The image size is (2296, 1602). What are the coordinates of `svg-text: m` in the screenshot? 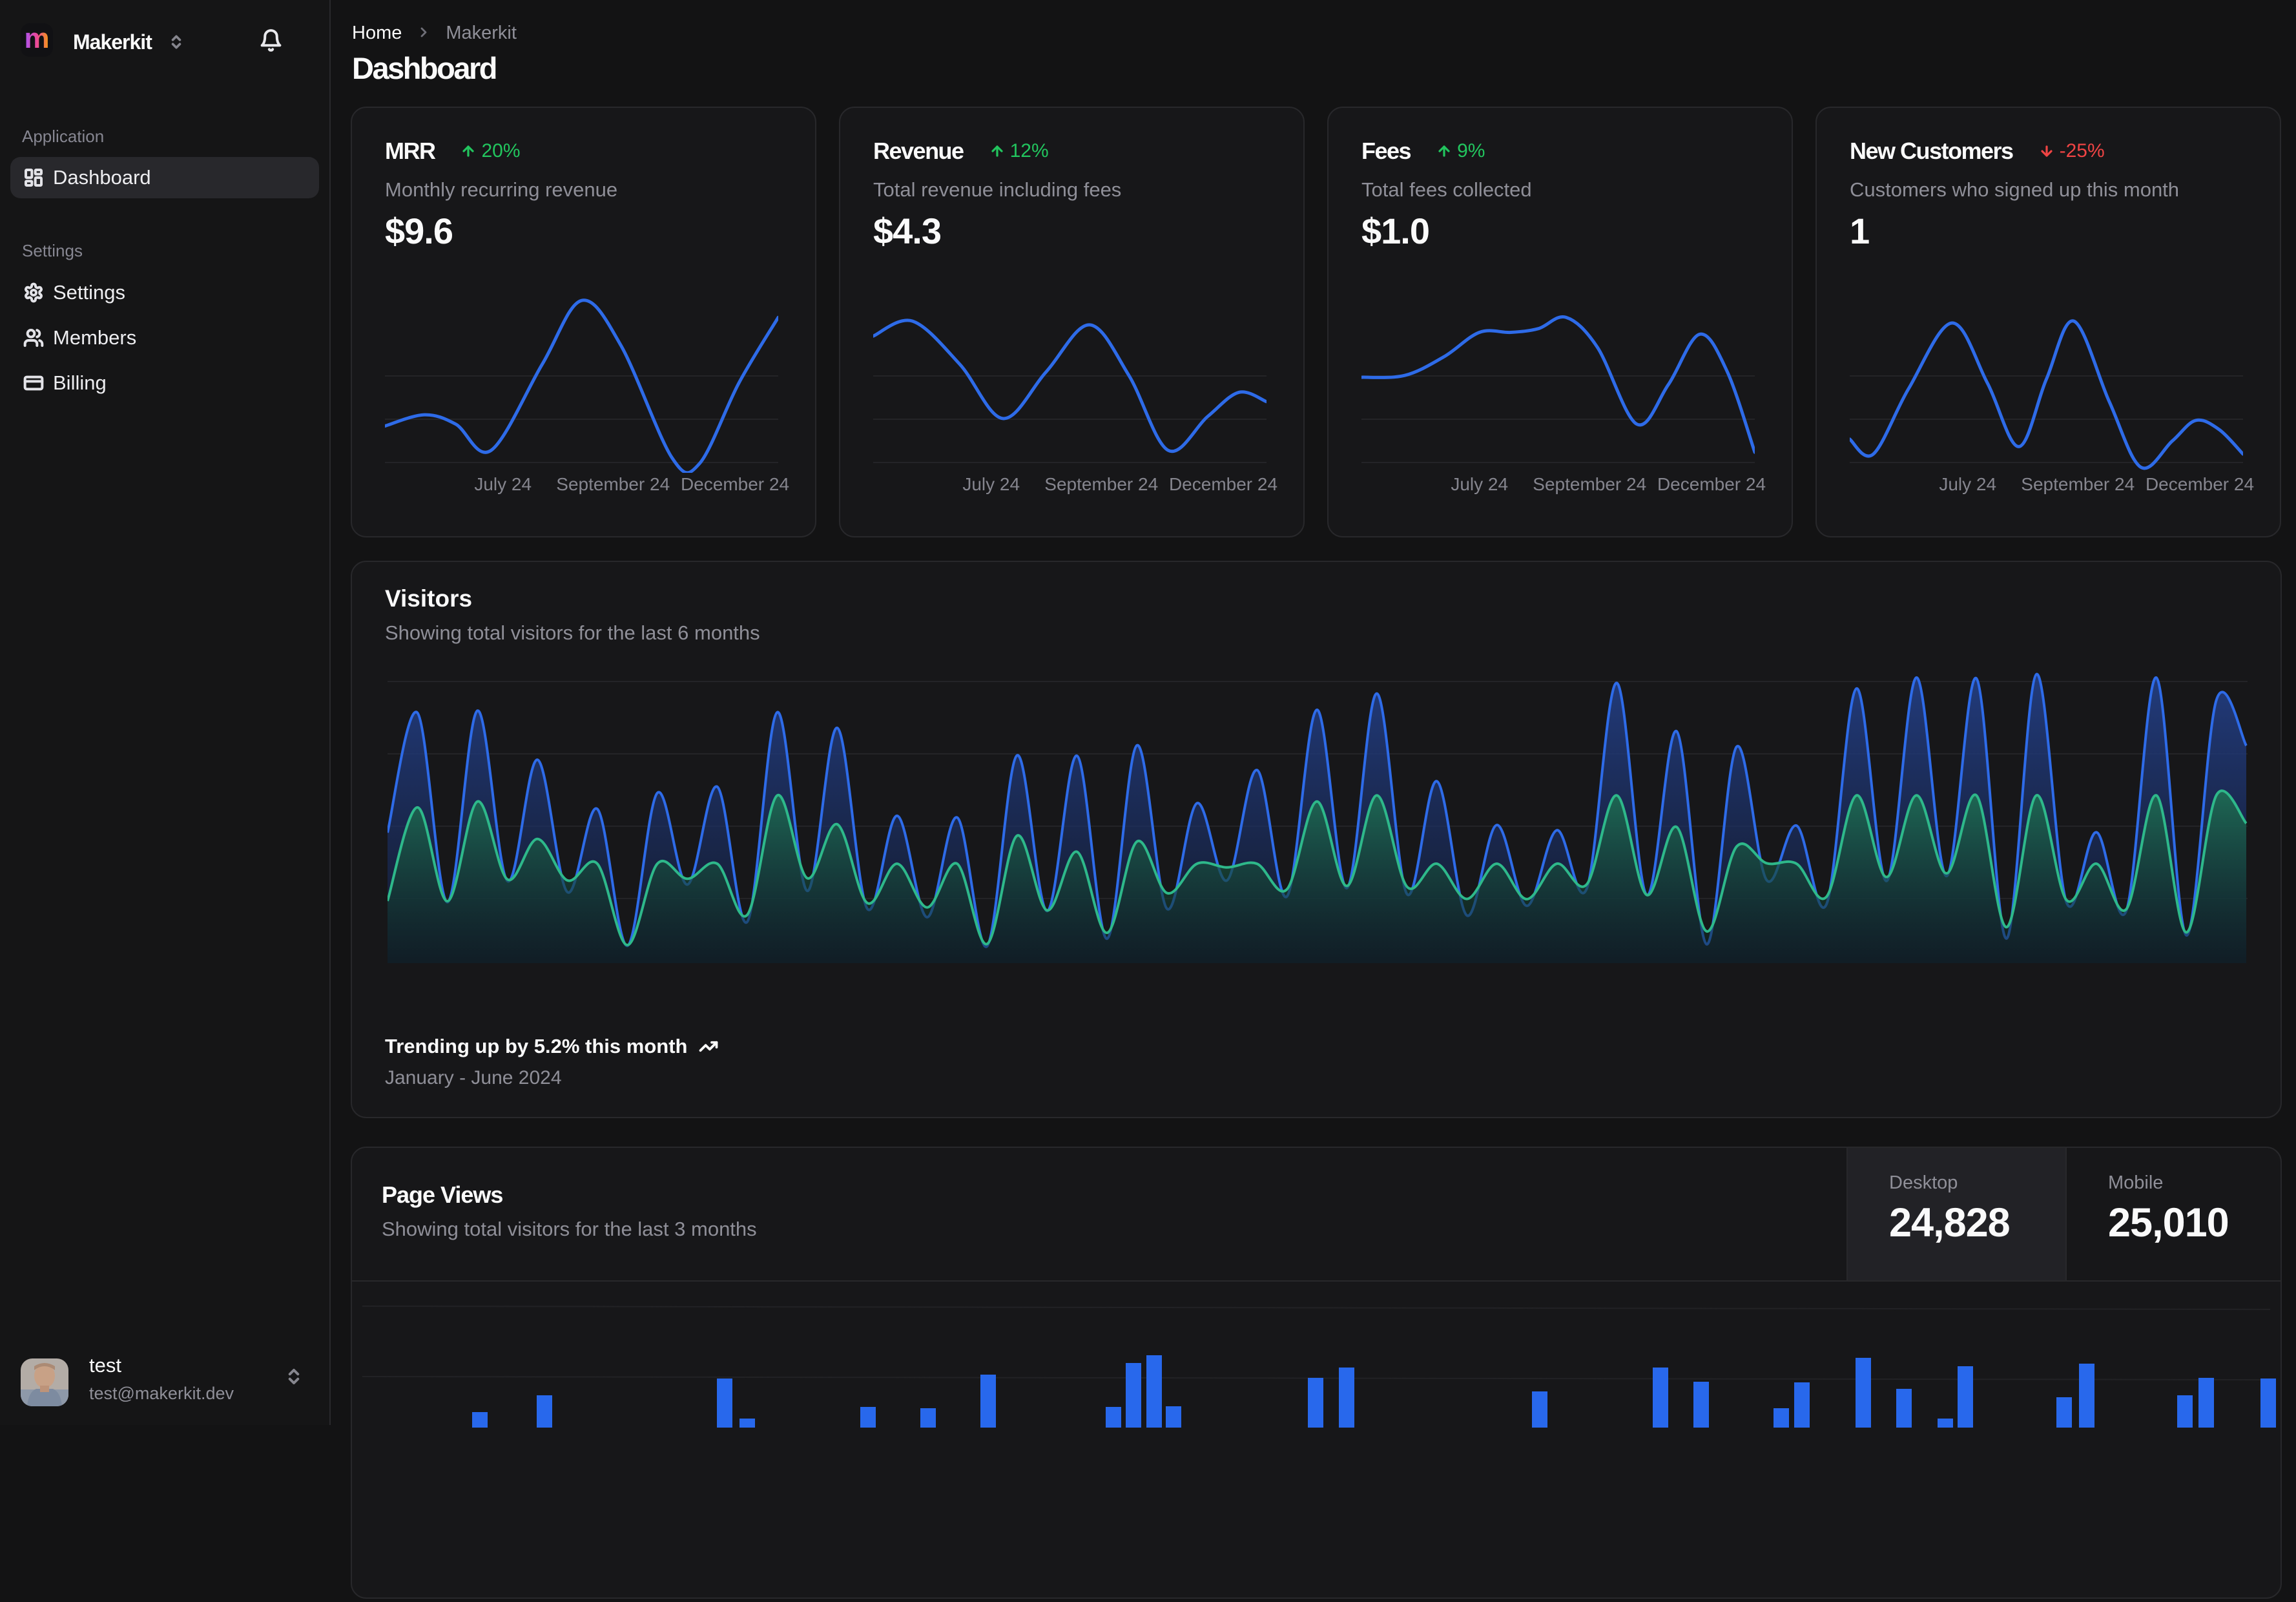 It's located at (36, 38).